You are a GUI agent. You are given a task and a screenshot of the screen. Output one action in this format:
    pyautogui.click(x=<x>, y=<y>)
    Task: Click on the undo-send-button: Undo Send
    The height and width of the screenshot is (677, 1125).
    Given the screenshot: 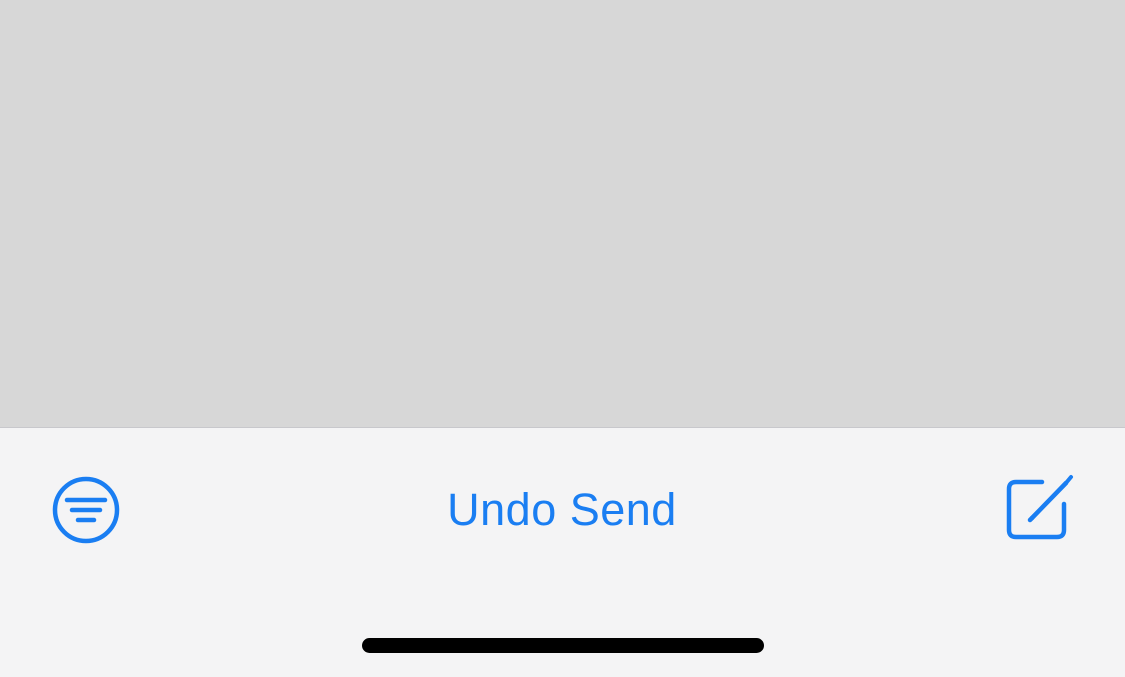 What is the action you would take?
    pyautogui.click(x=562, y=510)
    